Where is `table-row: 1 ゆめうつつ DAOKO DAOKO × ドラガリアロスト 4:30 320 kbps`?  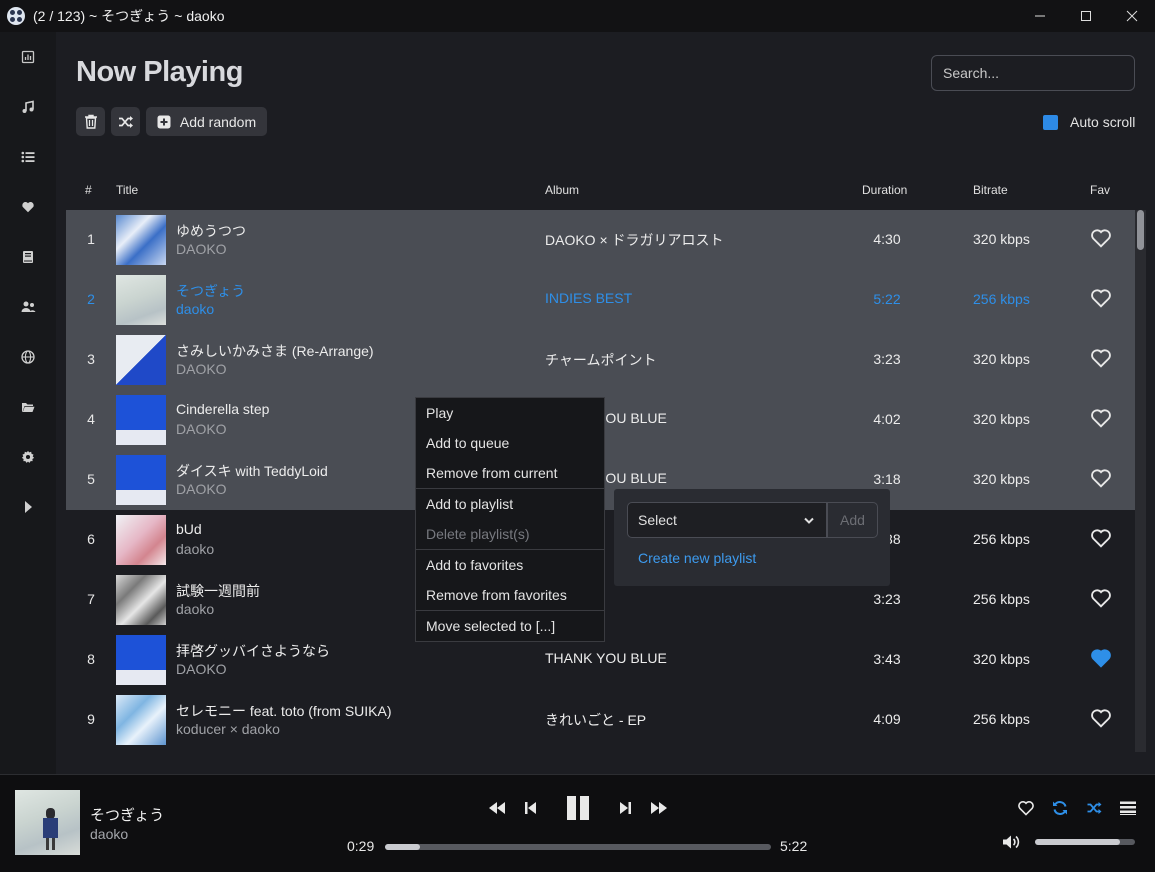 table-row: 1 ゆめうつつ DAOKO DAOKO × ドラガリアロスト 4:30 320 kbps is located at coordinates (600, 240).